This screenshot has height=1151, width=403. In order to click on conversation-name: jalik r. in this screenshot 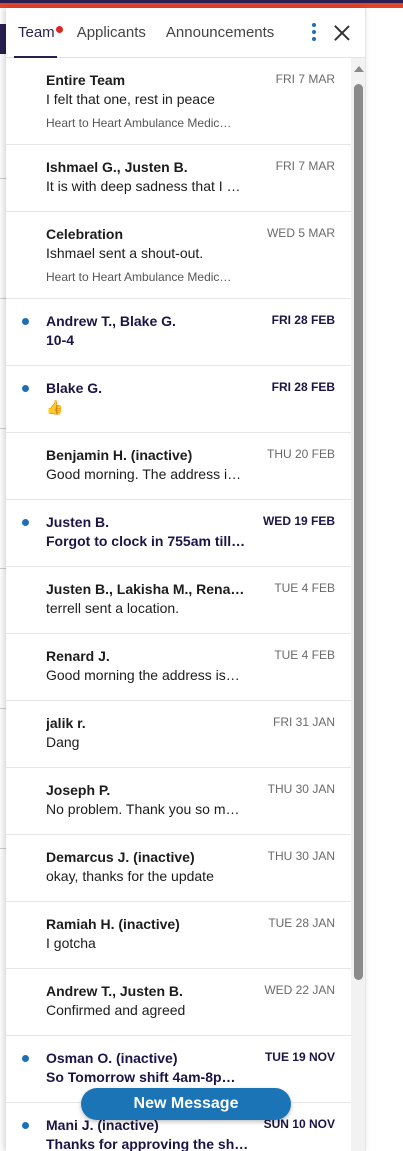, I will do `click(66, 723)`.